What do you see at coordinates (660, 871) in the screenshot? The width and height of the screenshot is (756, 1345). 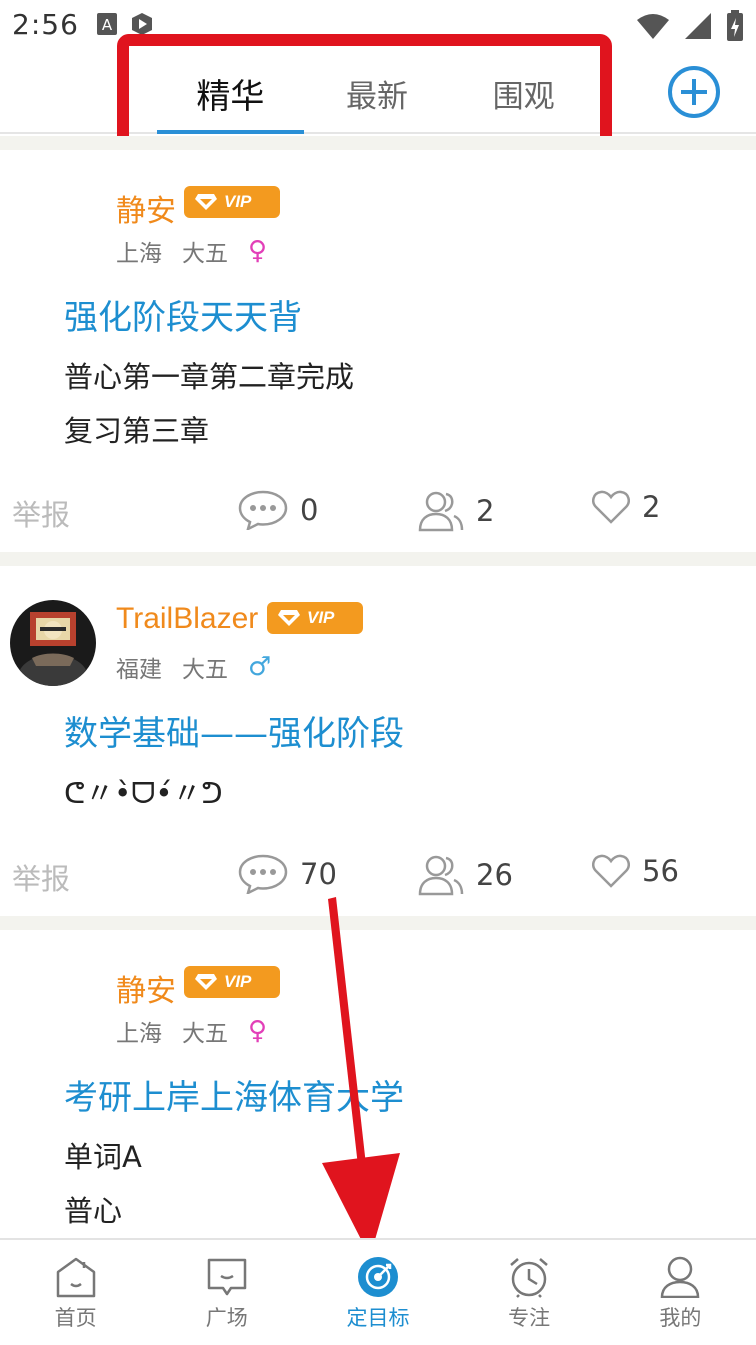 I see `like-count: 56` at bounding box center [660, 871].